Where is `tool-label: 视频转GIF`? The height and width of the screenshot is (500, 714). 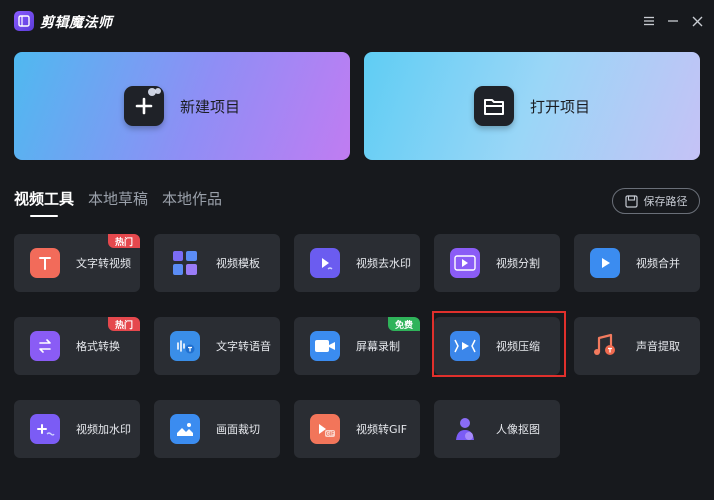
tool-label: 视频转GIF is located at coordinates (382, 429).